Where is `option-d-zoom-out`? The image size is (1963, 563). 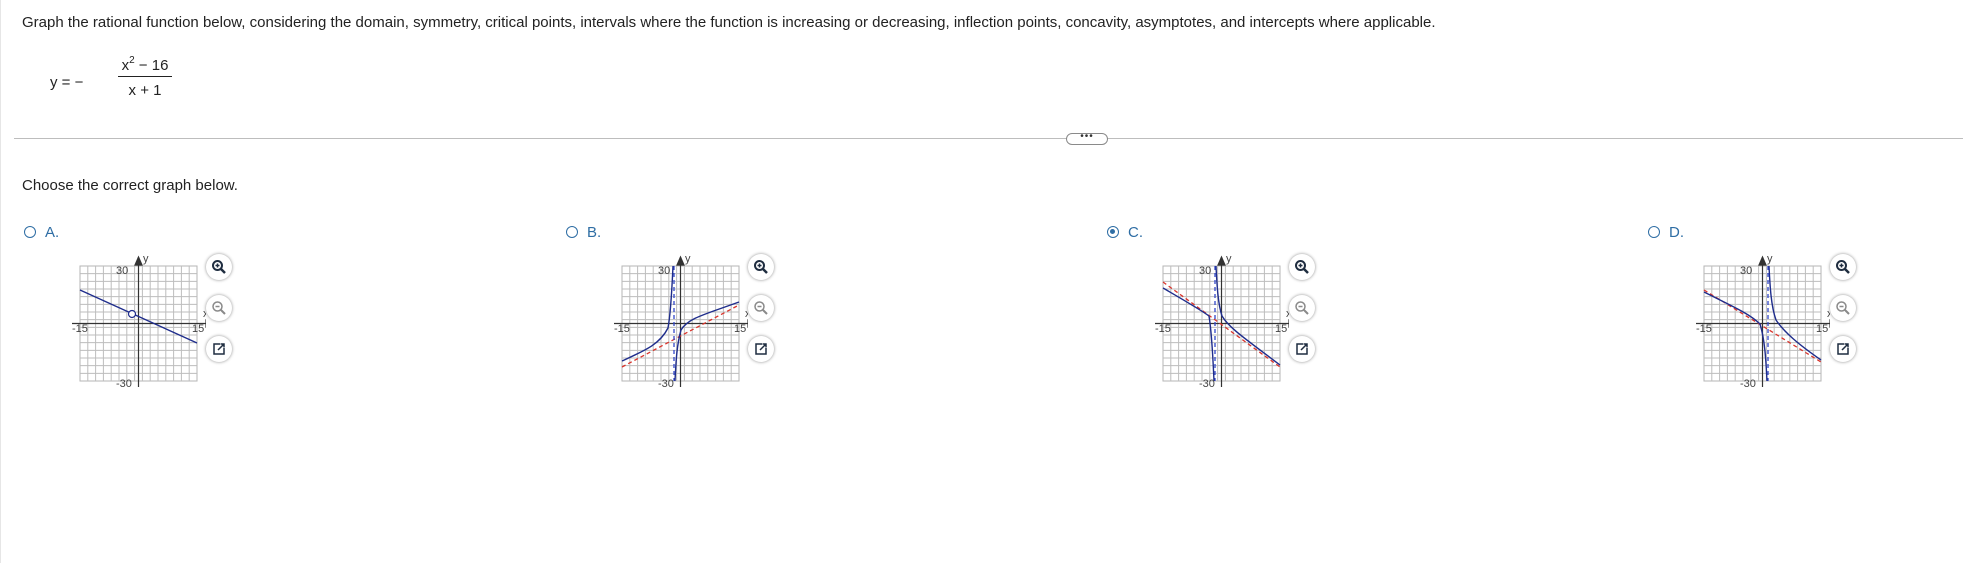
option-d-zoom-out is located at coordinates (1843, 308).